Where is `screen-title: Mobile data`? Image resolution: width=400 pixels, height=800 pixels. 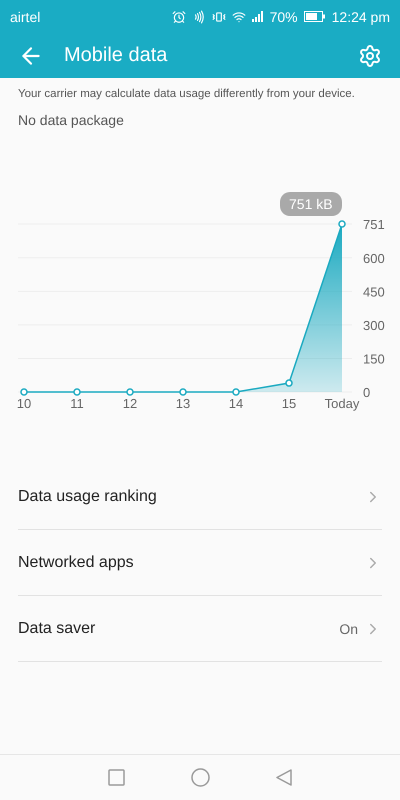 screen-title: Mobile data is located at coordinates (116, 55).